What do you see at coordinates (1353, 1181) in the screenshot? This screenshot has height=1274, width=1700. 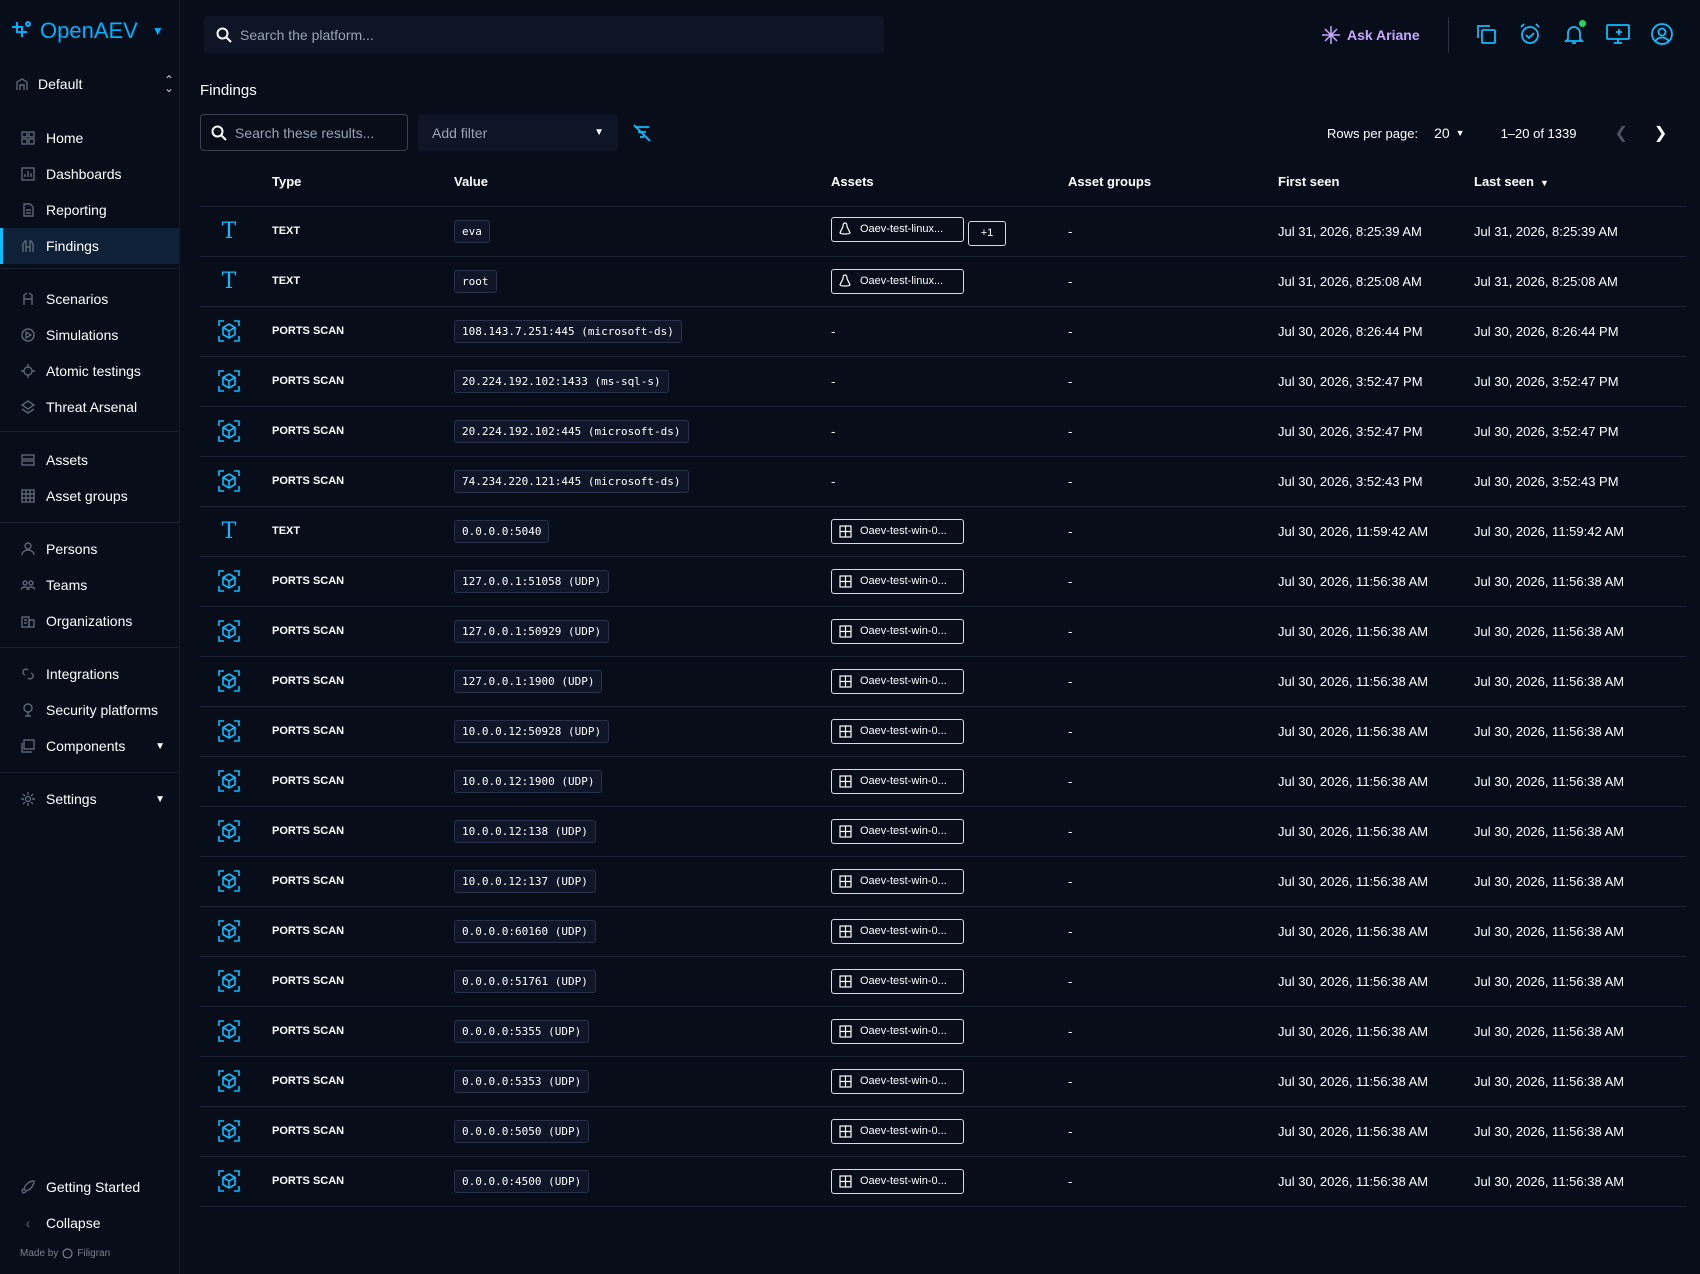 I see `first-seen-value: Jul 30, 2026, 11:56:38 AM` at bounding box center [1353, 1181].